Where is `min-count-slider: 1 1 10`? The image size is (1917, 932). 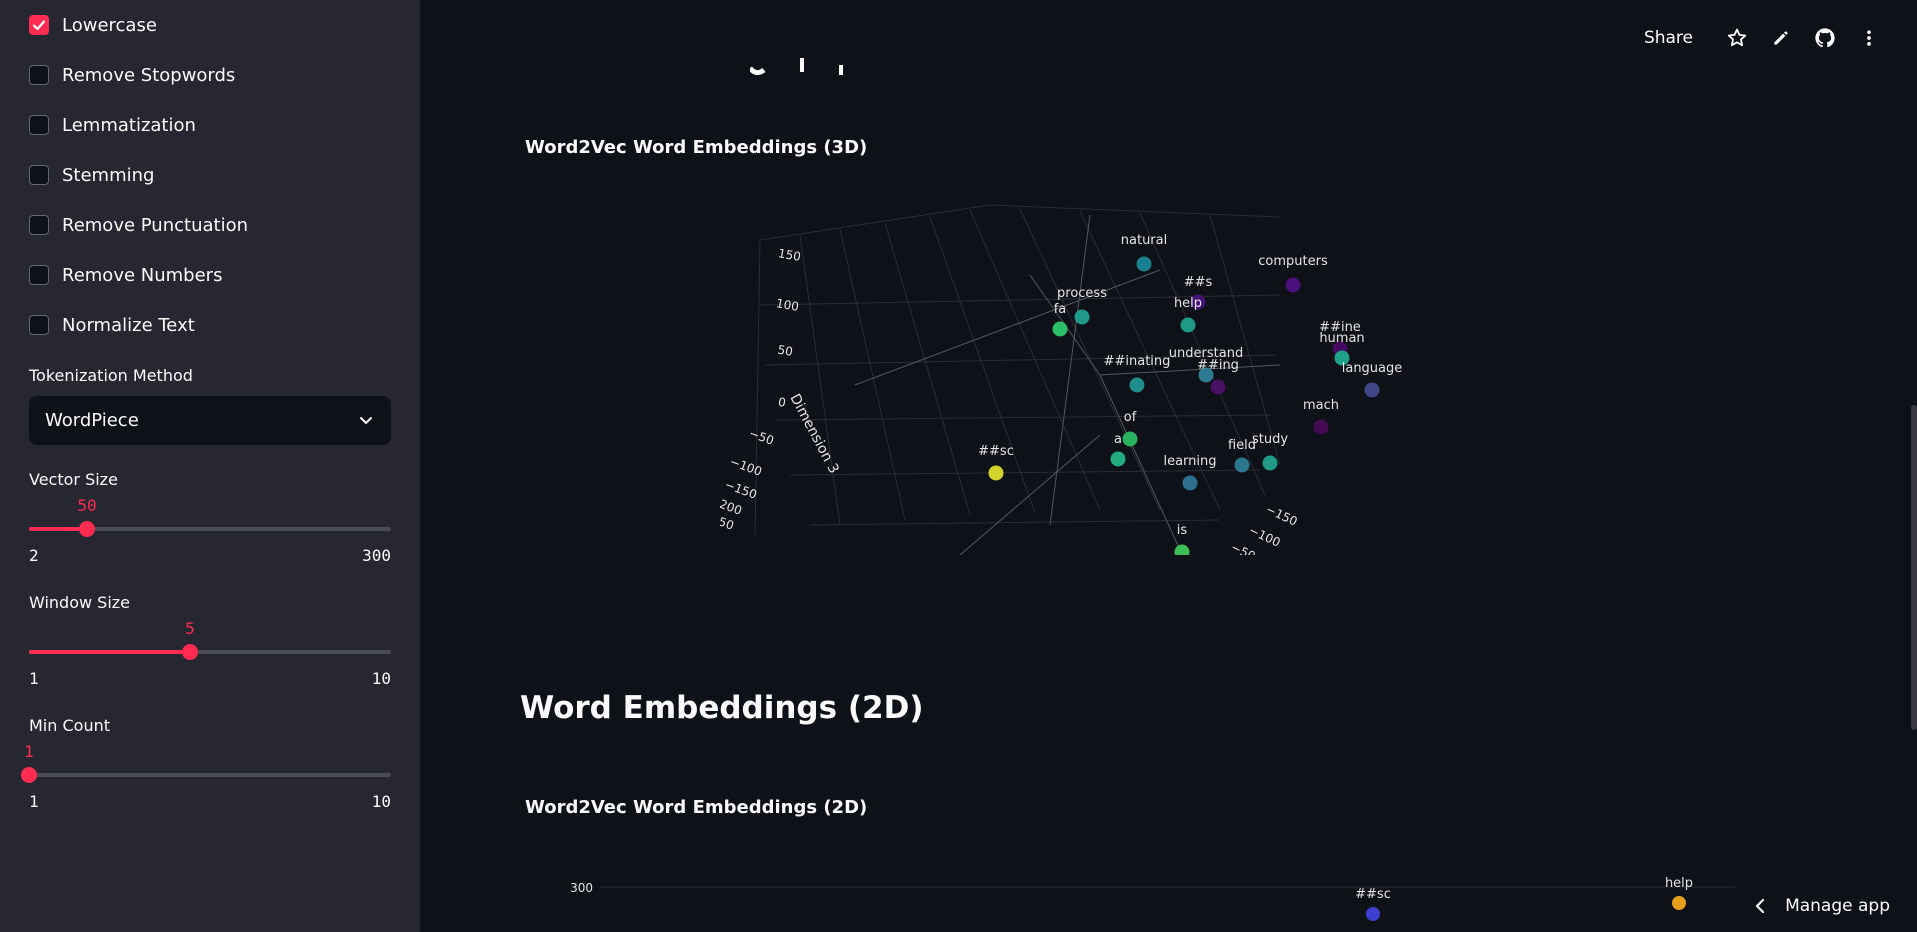
min-count-slider: 1 1 10 is located at coordinates (206, 778).